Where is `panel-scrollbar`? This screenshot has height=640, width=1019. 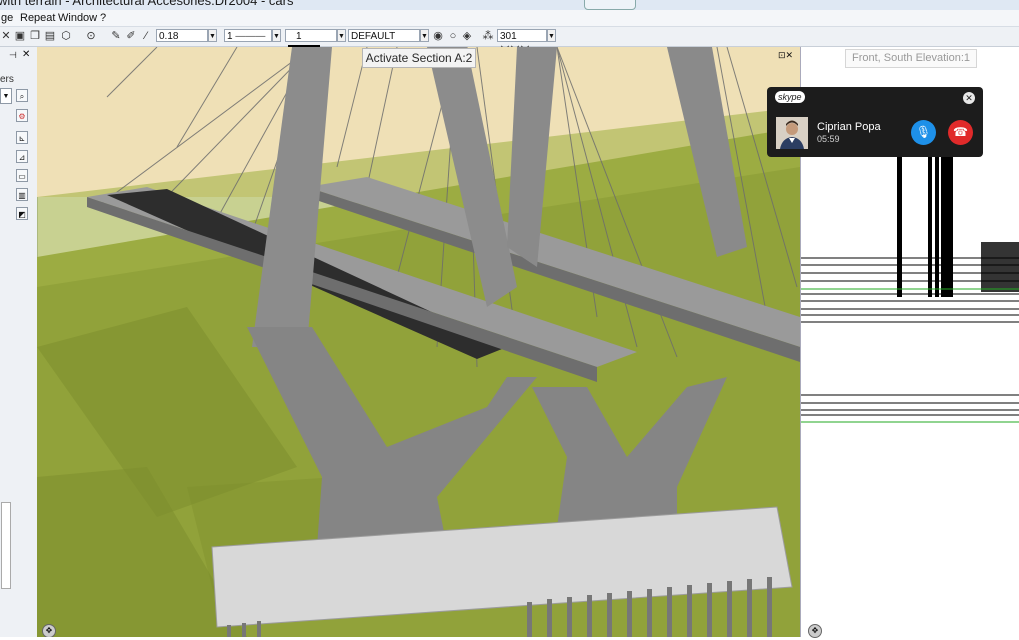
panel-scrollbar is located at coordinates (6, 545).